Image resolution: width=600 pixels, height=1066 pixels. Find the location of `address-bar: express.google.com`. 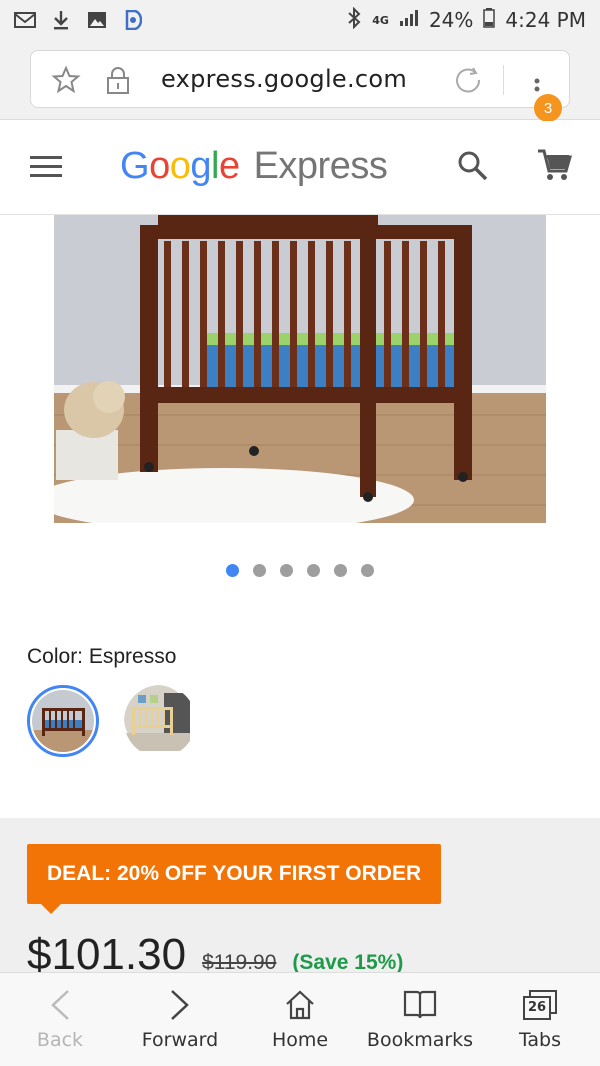

address-bar: express.google.com is located at coordinates (300, 79).